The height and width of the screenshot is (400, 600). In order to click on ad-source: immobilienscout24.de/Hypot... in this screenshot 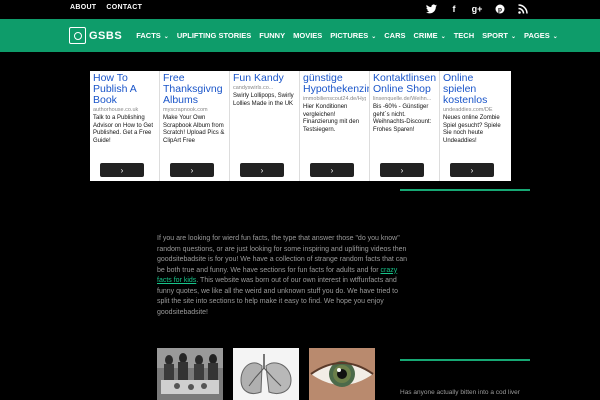, I will do `click(334, 99)`.